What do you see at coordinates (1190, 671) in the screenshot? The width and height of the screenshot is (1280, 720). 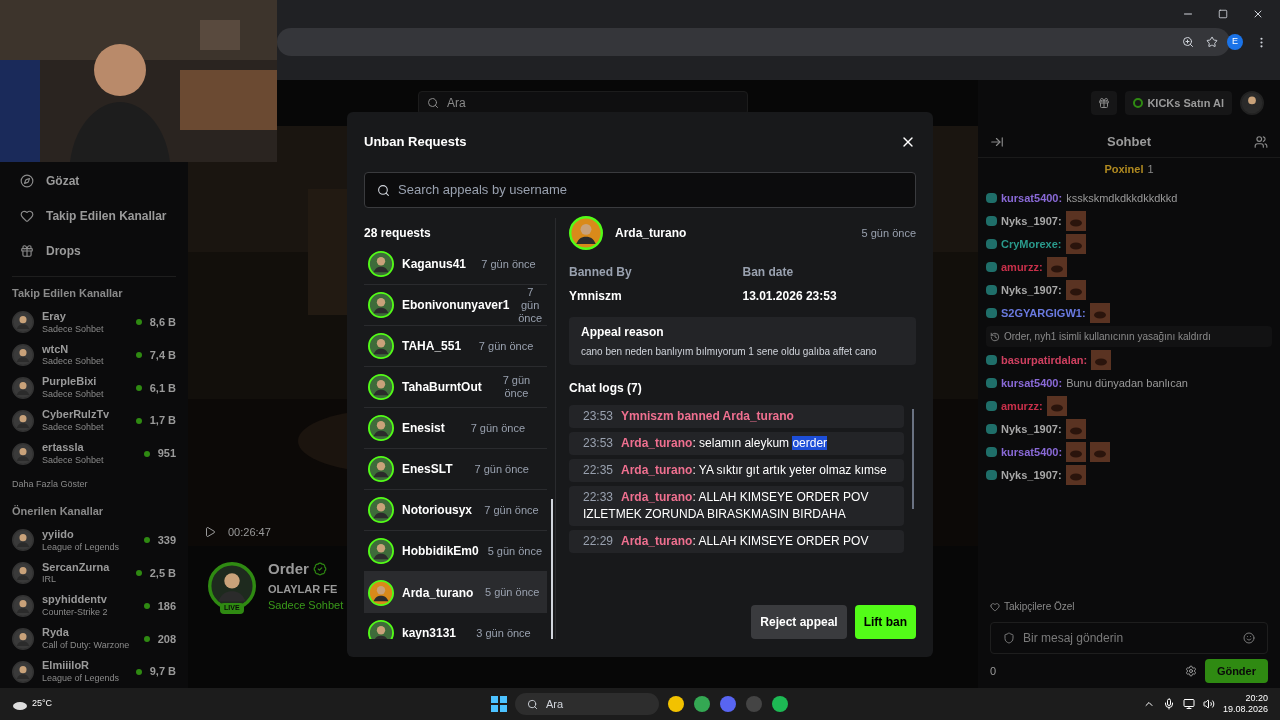 I see `settings-icon` at bounding box center [1190, 671].